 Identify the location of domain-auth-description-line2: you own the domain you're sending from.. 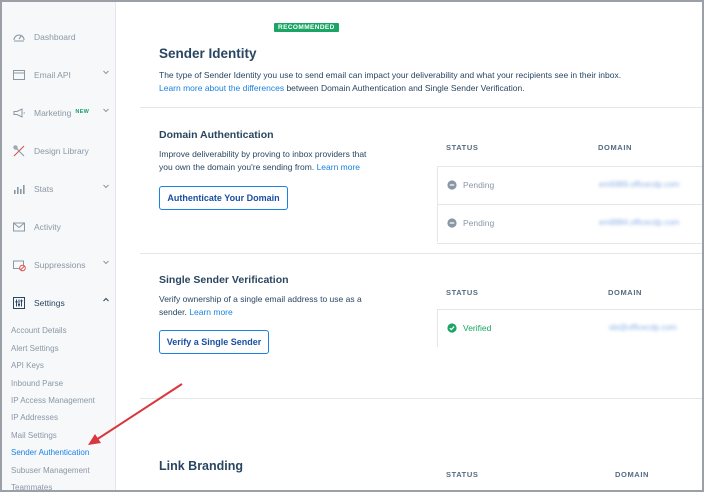
(237, 167).